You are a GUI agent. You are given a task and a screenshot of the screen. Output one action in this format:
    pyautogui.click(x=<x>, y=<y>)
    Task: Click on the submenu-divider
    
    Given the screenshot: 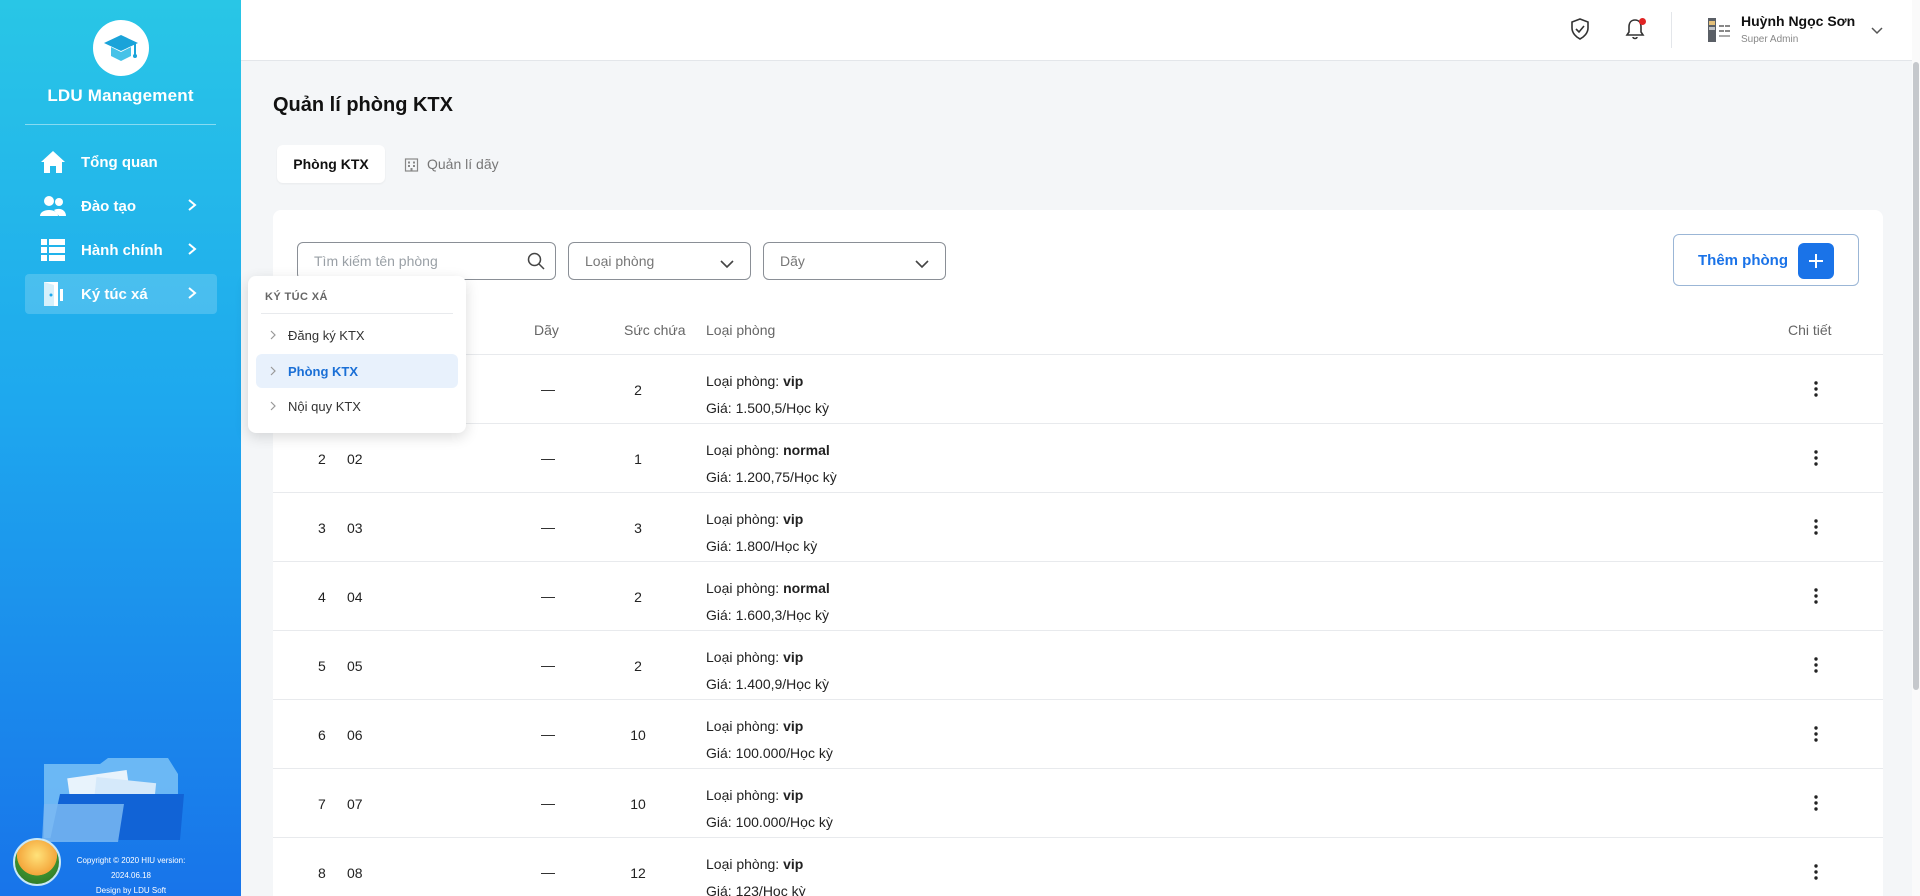 What is the action you would take?
    pyautogui.click(x=357, y=313)
    